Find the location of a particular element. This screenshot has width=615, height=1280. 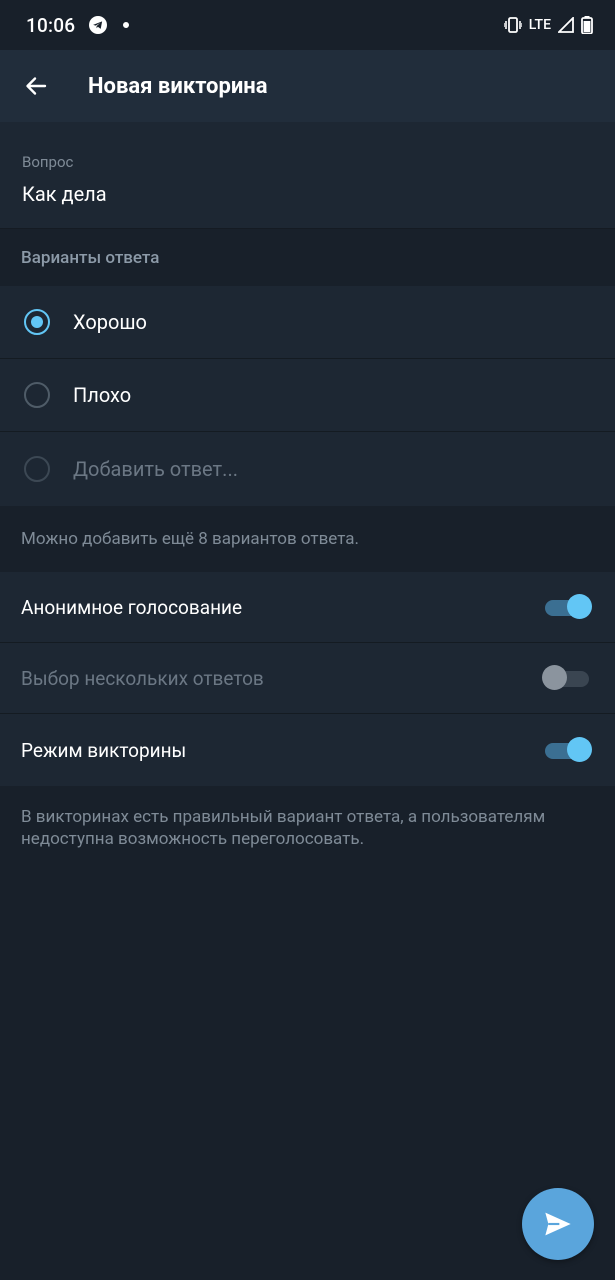

back-button is located at coordinates (36, 86).